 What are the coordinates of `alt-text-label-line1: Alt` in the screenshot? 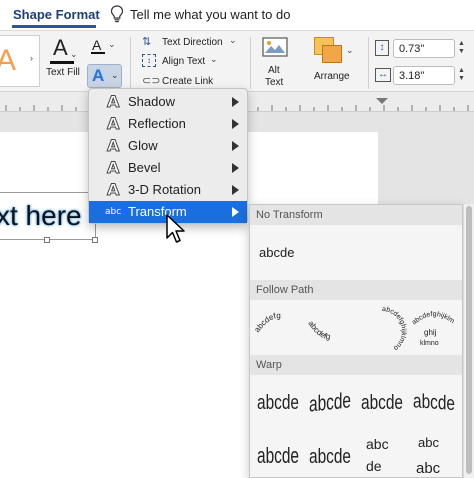 It's located at (274, 70).